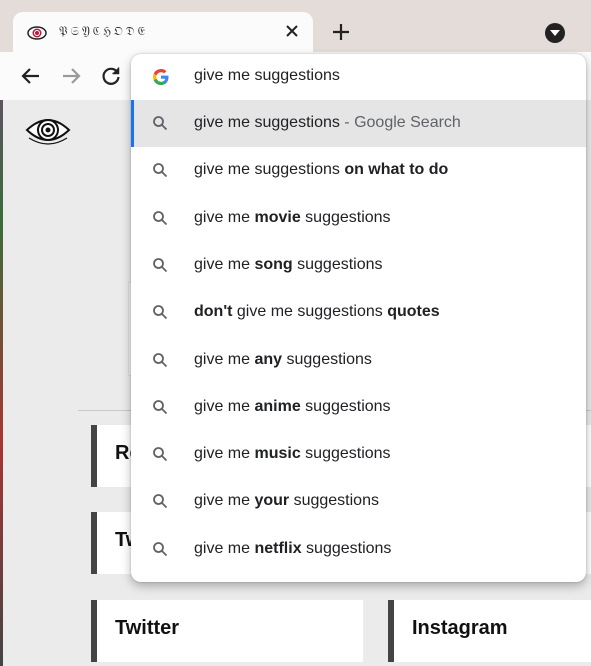 The image size is (591, 666). I want to click on suggestion-item: give me music suggestions, so click(358, 454).